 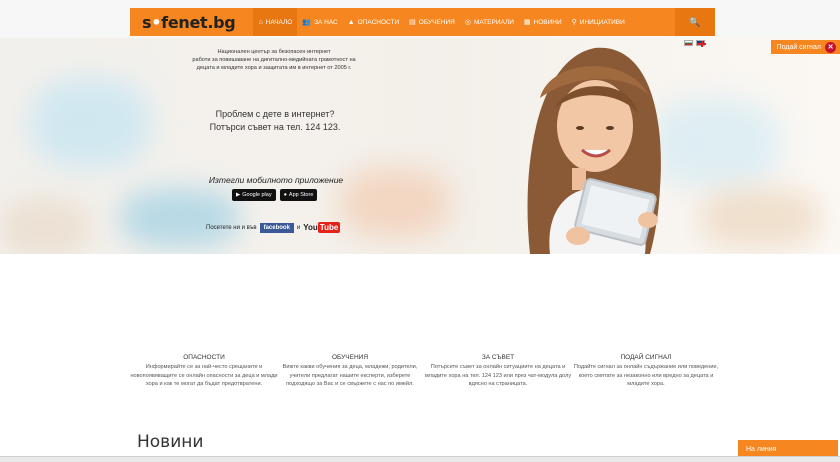 I want to click on app-store-label: App Store, so click(x=301, y=195).